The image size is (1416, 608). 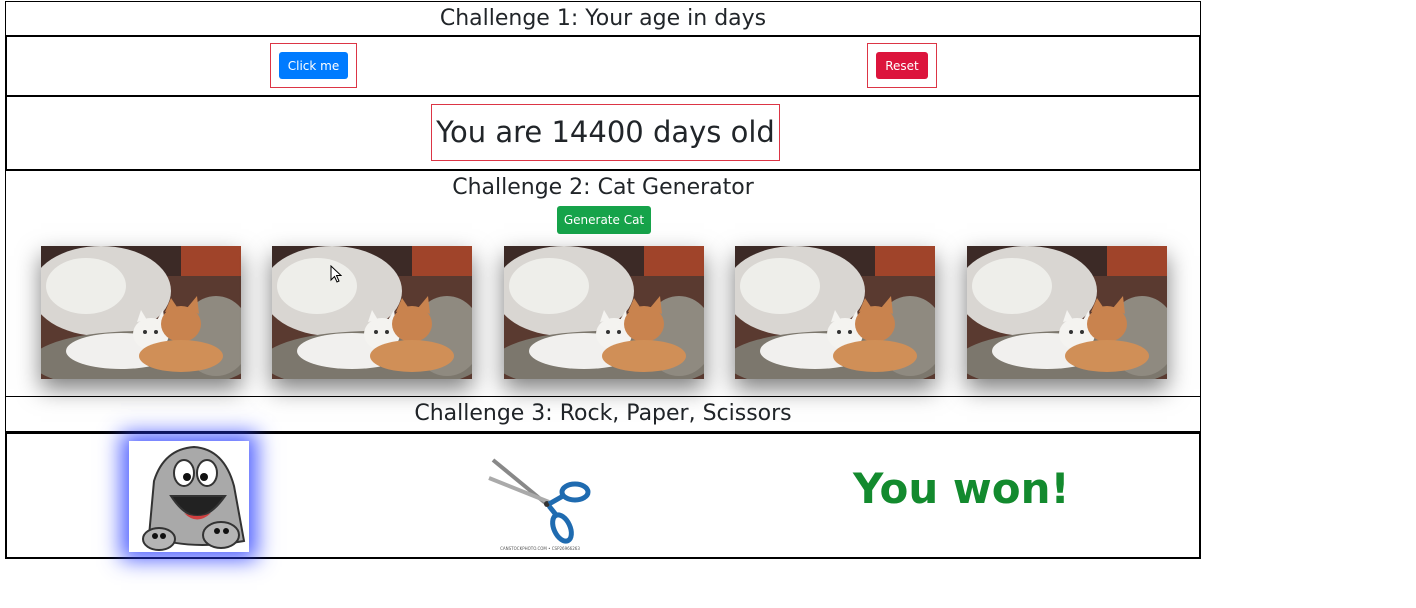 What do you see at coordinates (336, 274) in the screenshot?
I see `mouse-cursor-icon` at bounding box center [336, 274].